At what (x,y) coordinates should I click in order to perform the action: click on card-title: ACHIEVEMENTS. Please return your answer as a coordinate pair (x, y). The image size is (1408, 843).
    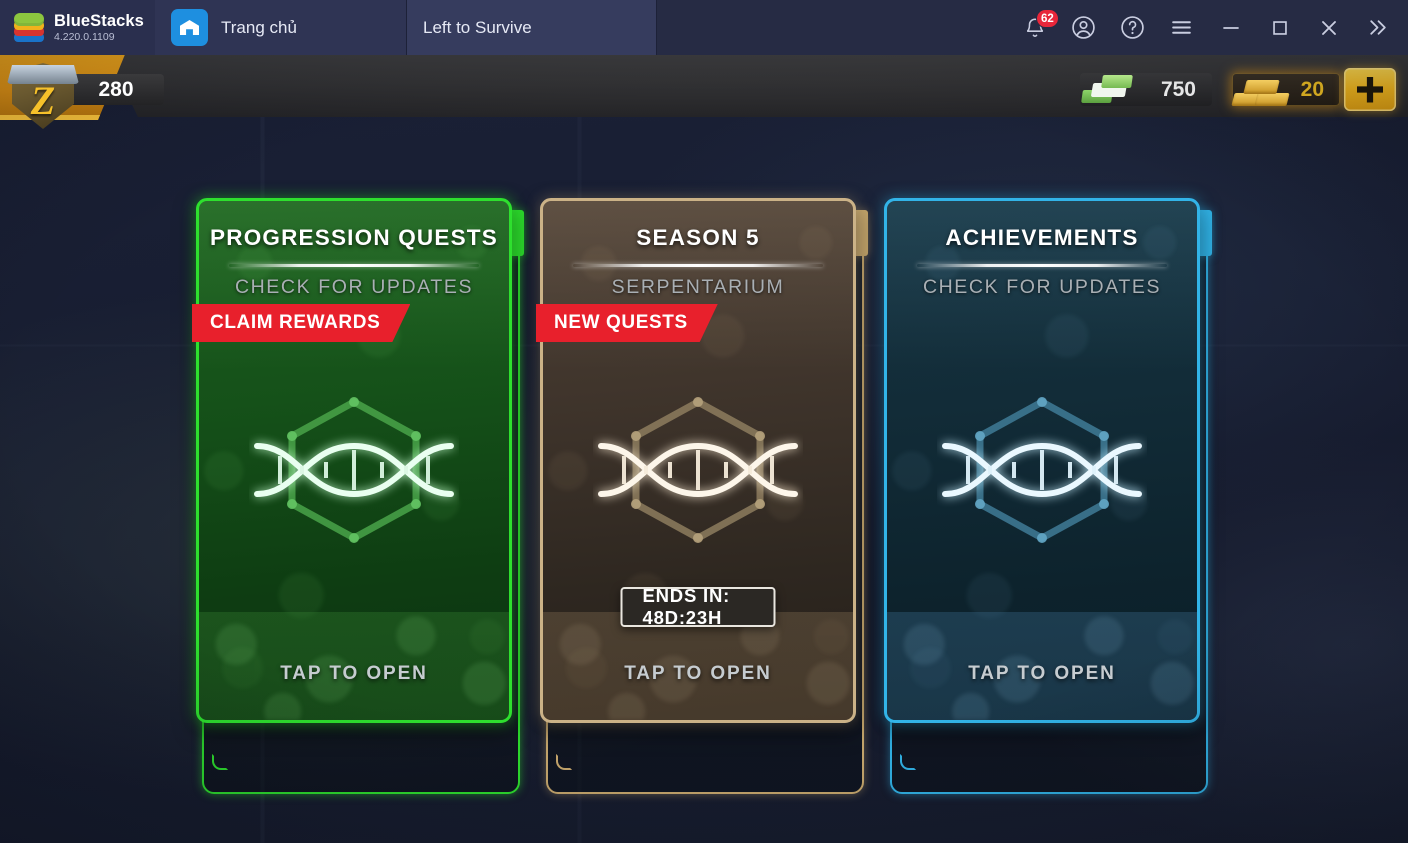
    Looking at the image, I should click on (1042, 237).